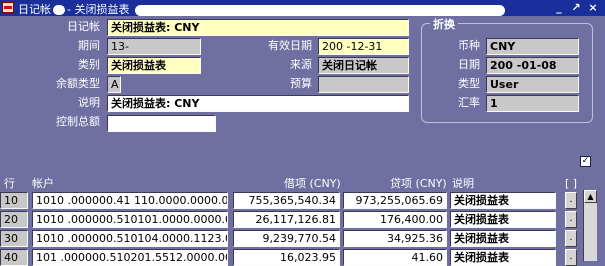 This screenshot has height=266, width=605. Describe the element at coordinates (130, 219) in the screenshot. I see `account-cell: 1010 .000000.510101.0000.0000.000.0` at that location.